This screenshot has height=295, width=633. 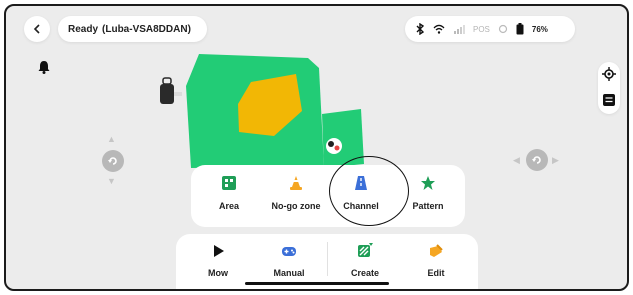 What do you see at coordinates (296, 206) in the screenshot?
I see `create-no-go-zone-label: No-go zone` at bounding box center [296, 206].